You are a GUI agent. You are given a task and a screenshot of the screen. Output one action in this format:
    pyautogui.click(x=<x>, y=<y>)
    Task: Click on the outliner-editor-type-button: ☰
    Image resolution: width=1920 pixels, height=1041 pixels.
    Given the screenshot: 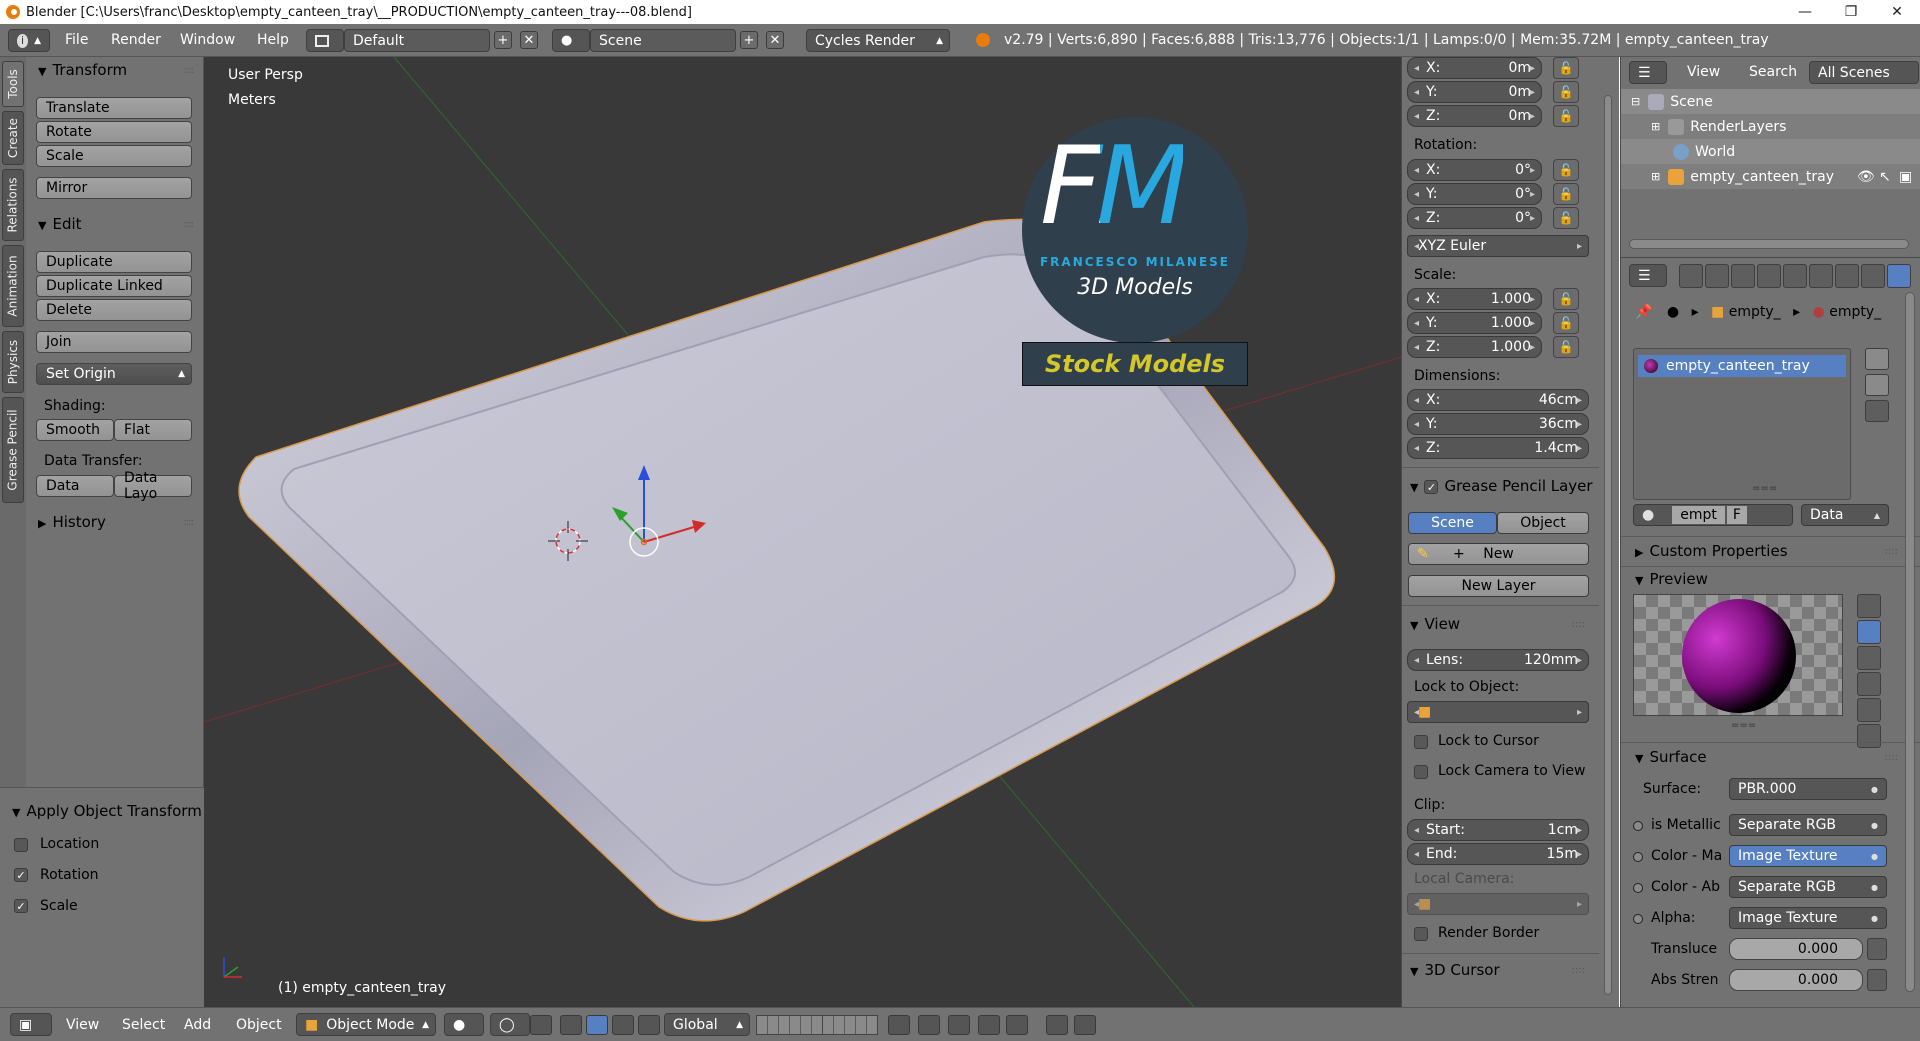 What is the action you would take?
    pyautogui.click(x=1648, y=72)
    